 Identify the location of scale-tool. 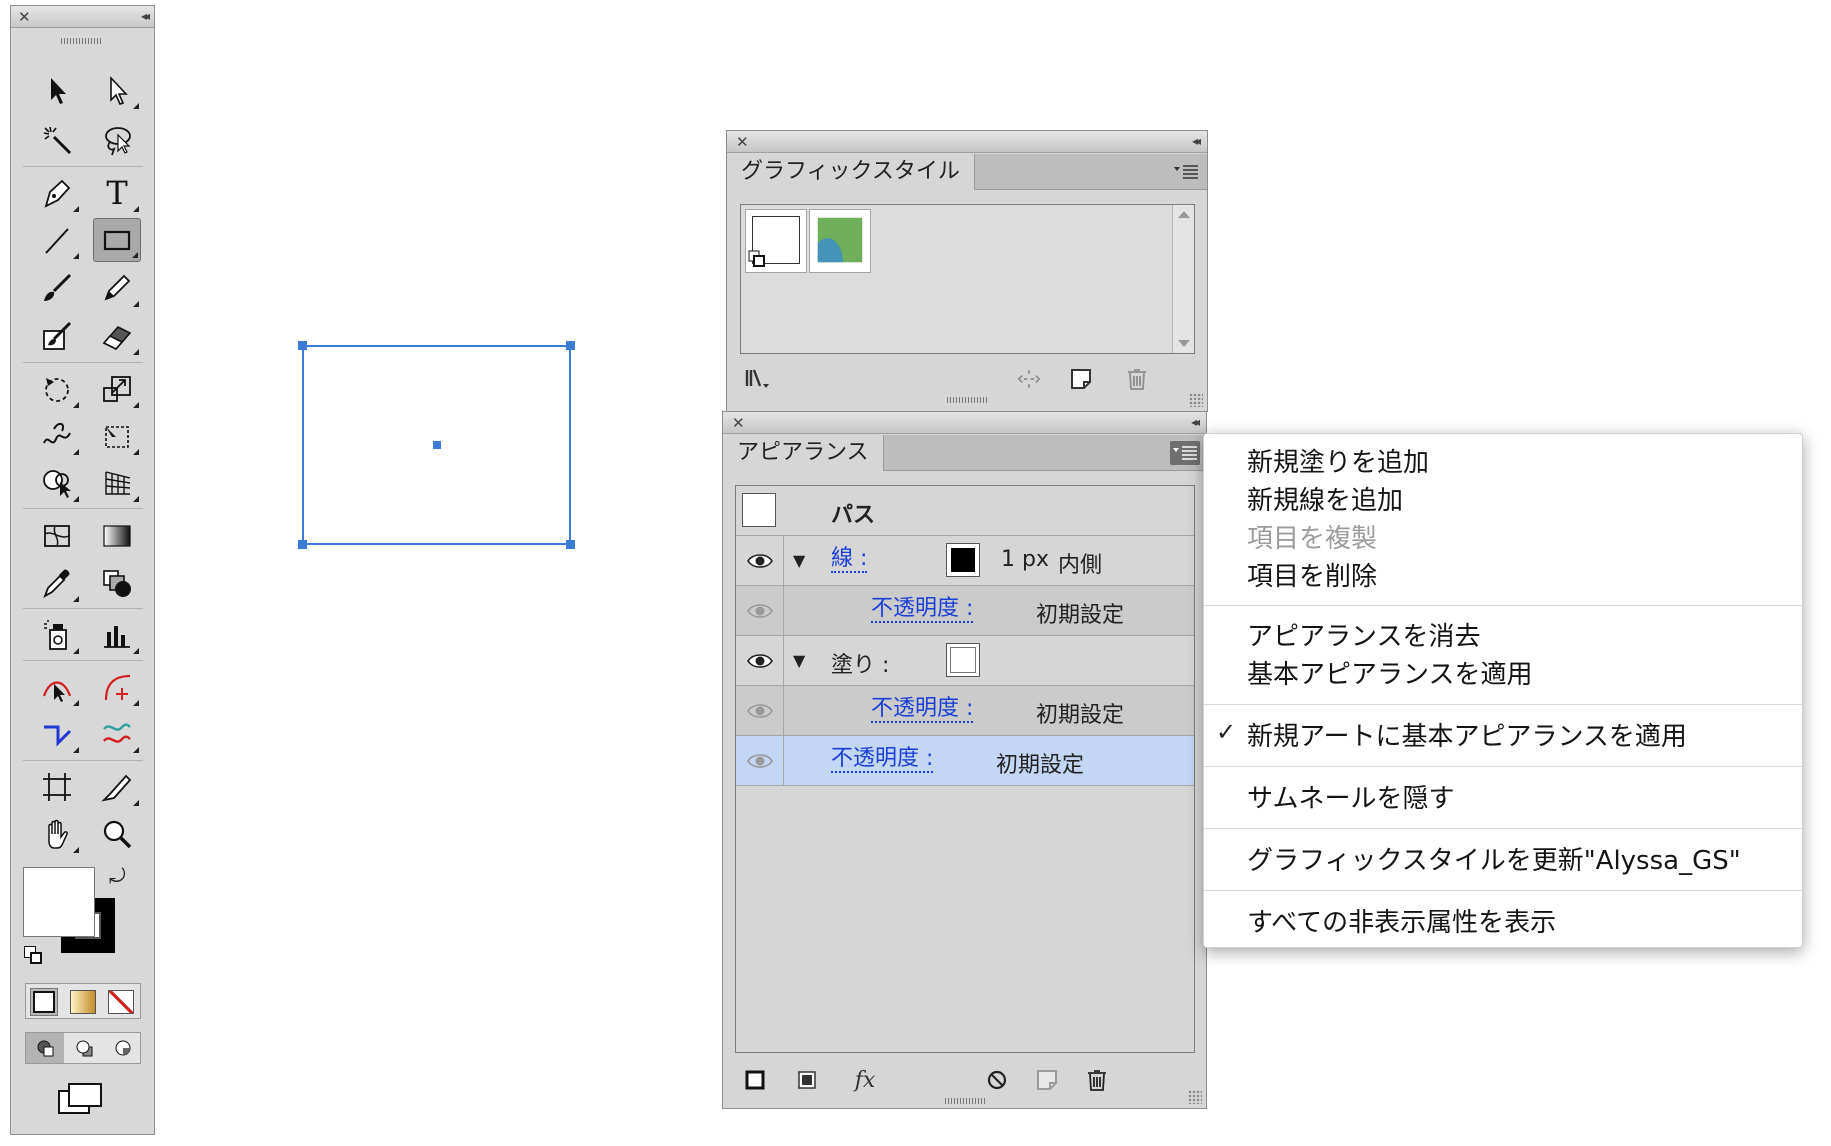
(117, 389).